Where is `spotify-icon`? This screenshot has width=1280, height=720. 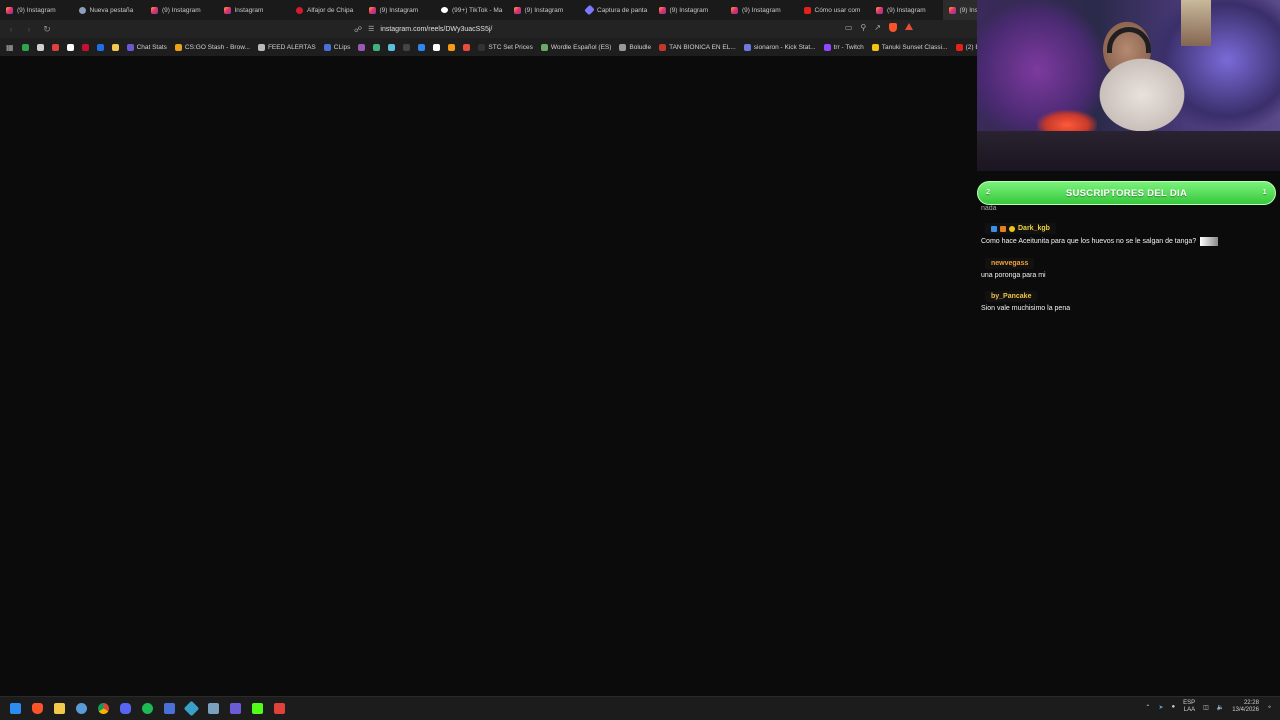 spotify-icon is located at coordinates (147, 709).